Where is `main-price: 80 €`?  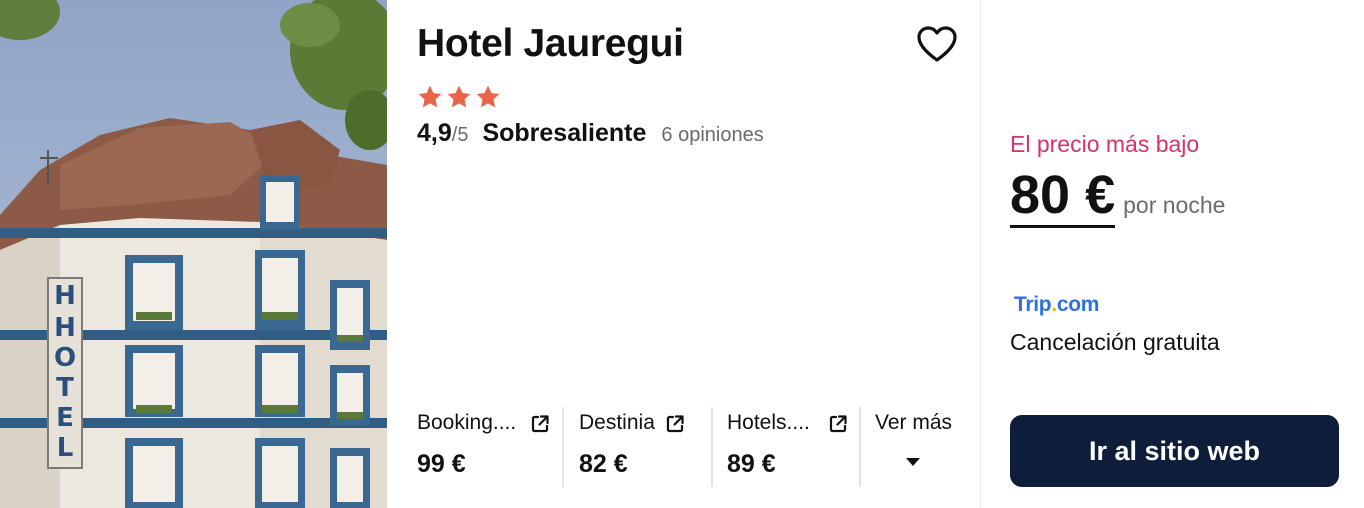
main-price: 80 € is located at coordinates (1063, 197).